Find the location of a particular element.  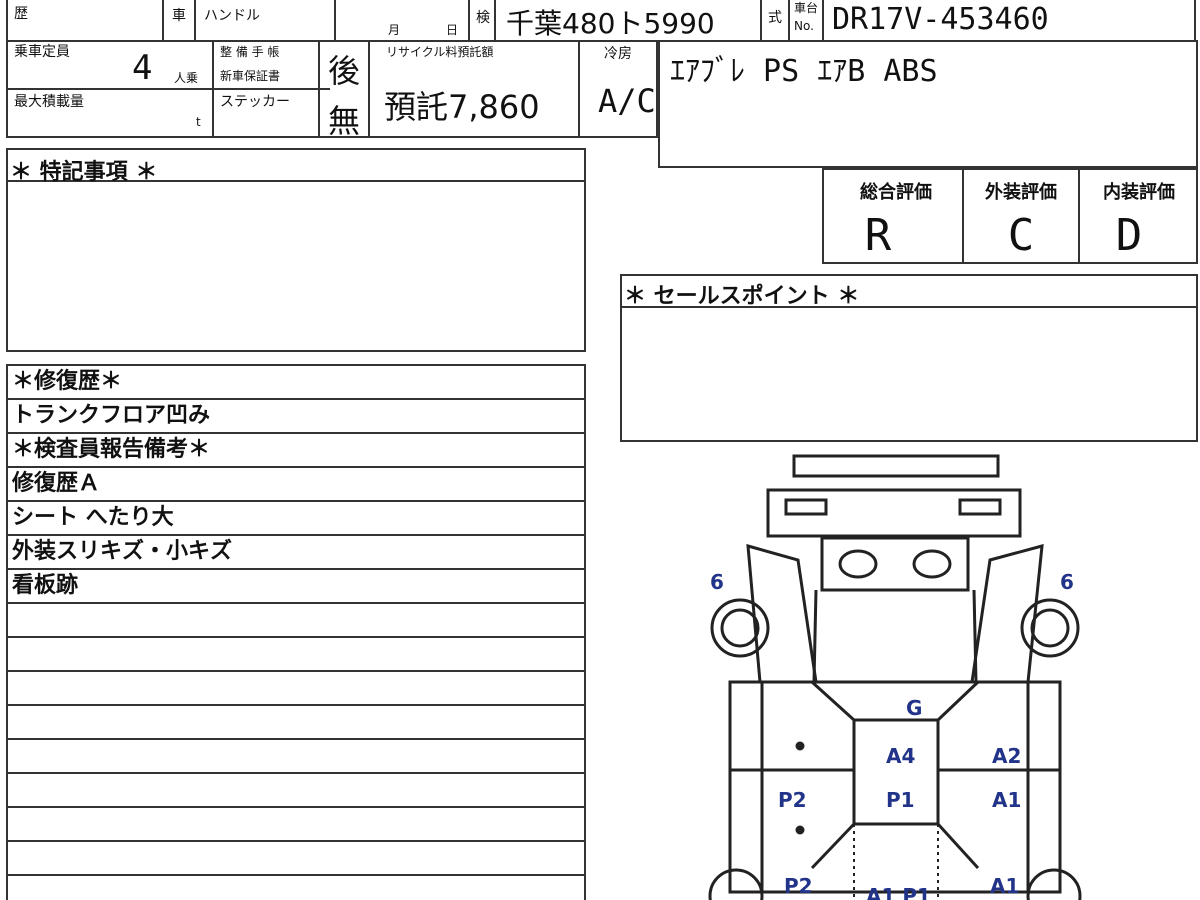

left-headlight-shape is located at coordinates (806, 507).